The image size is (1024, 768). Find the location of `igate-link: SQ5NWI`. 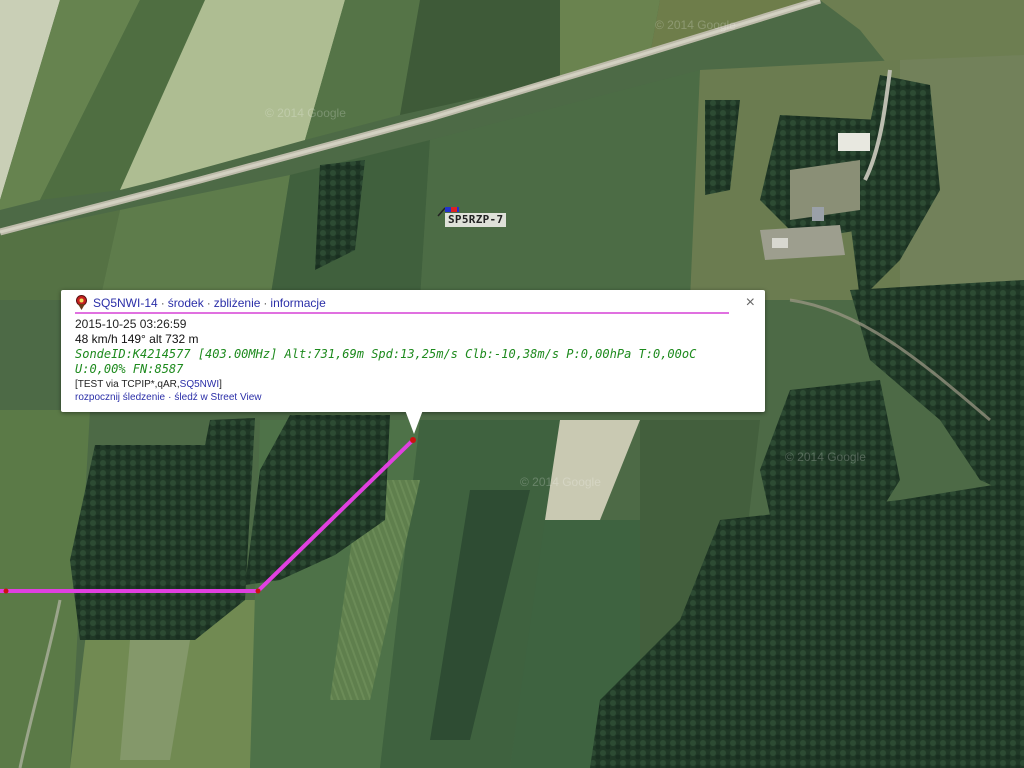

igate-link: SQ5NWI is located at coordinates (199, 384).